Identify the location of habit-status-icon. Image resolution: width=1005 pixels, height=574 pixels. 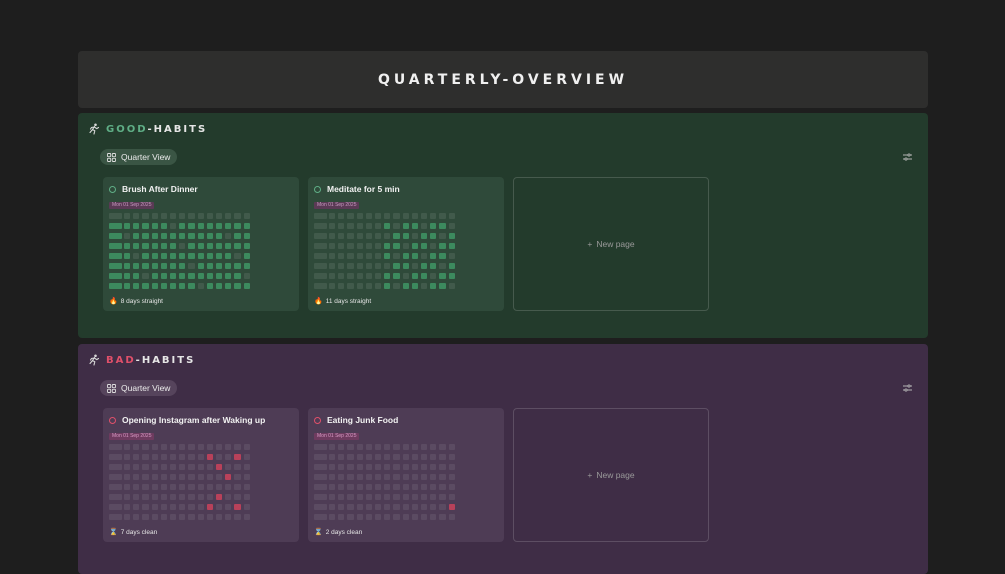
(112, 420).